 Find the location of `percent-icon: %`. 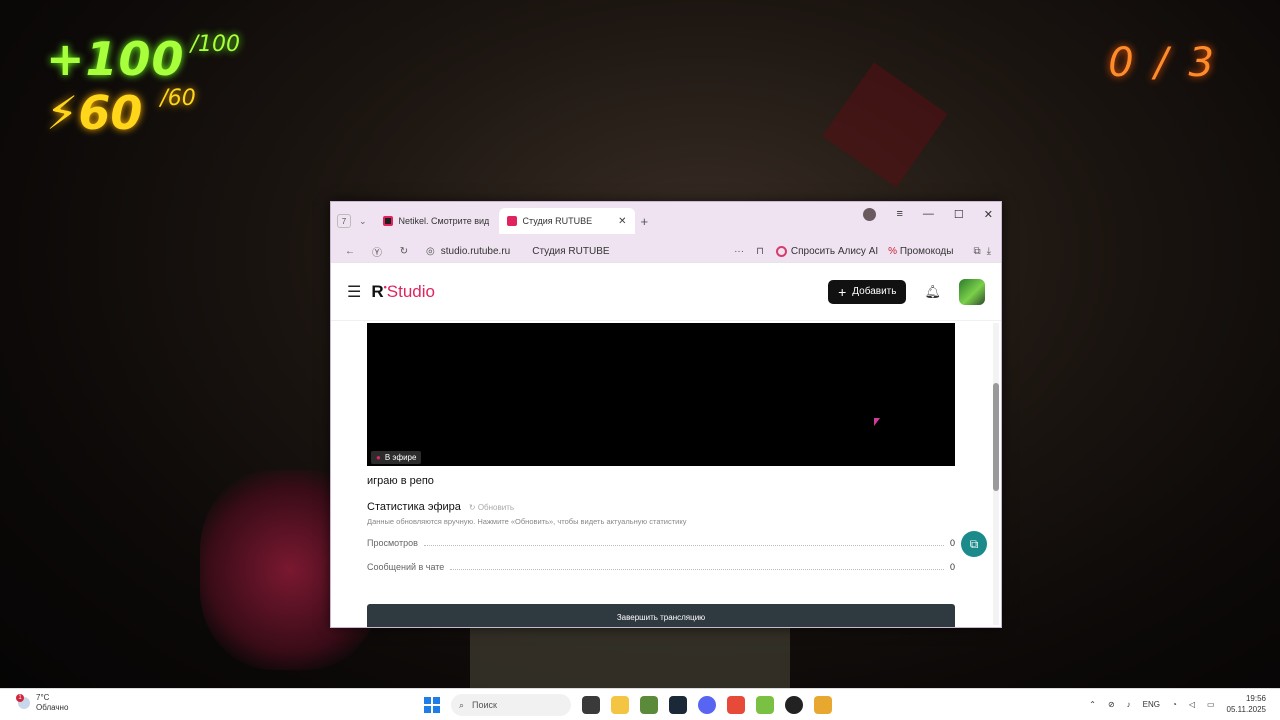

percent-icon: % is located at coordinates (893, 251).